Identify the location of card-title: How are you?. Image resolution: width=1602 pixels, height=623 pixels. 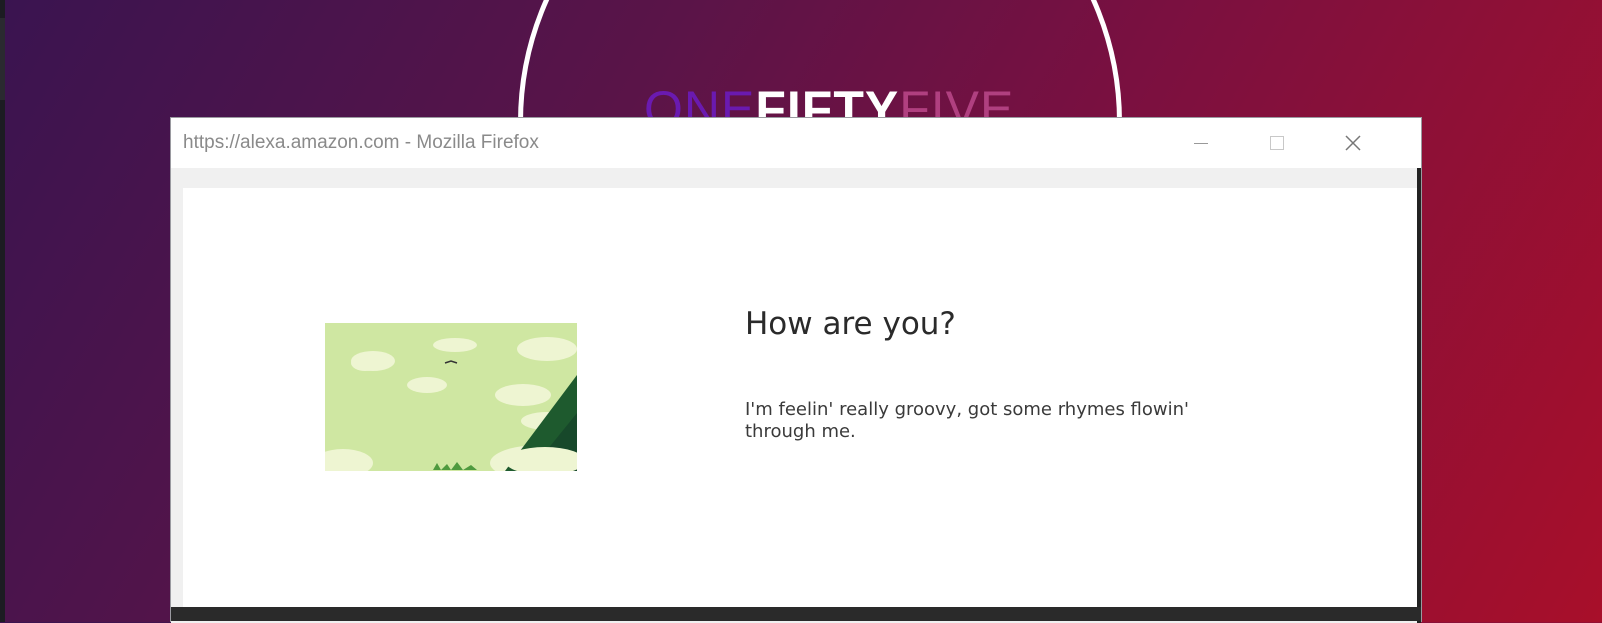
(850, 324).